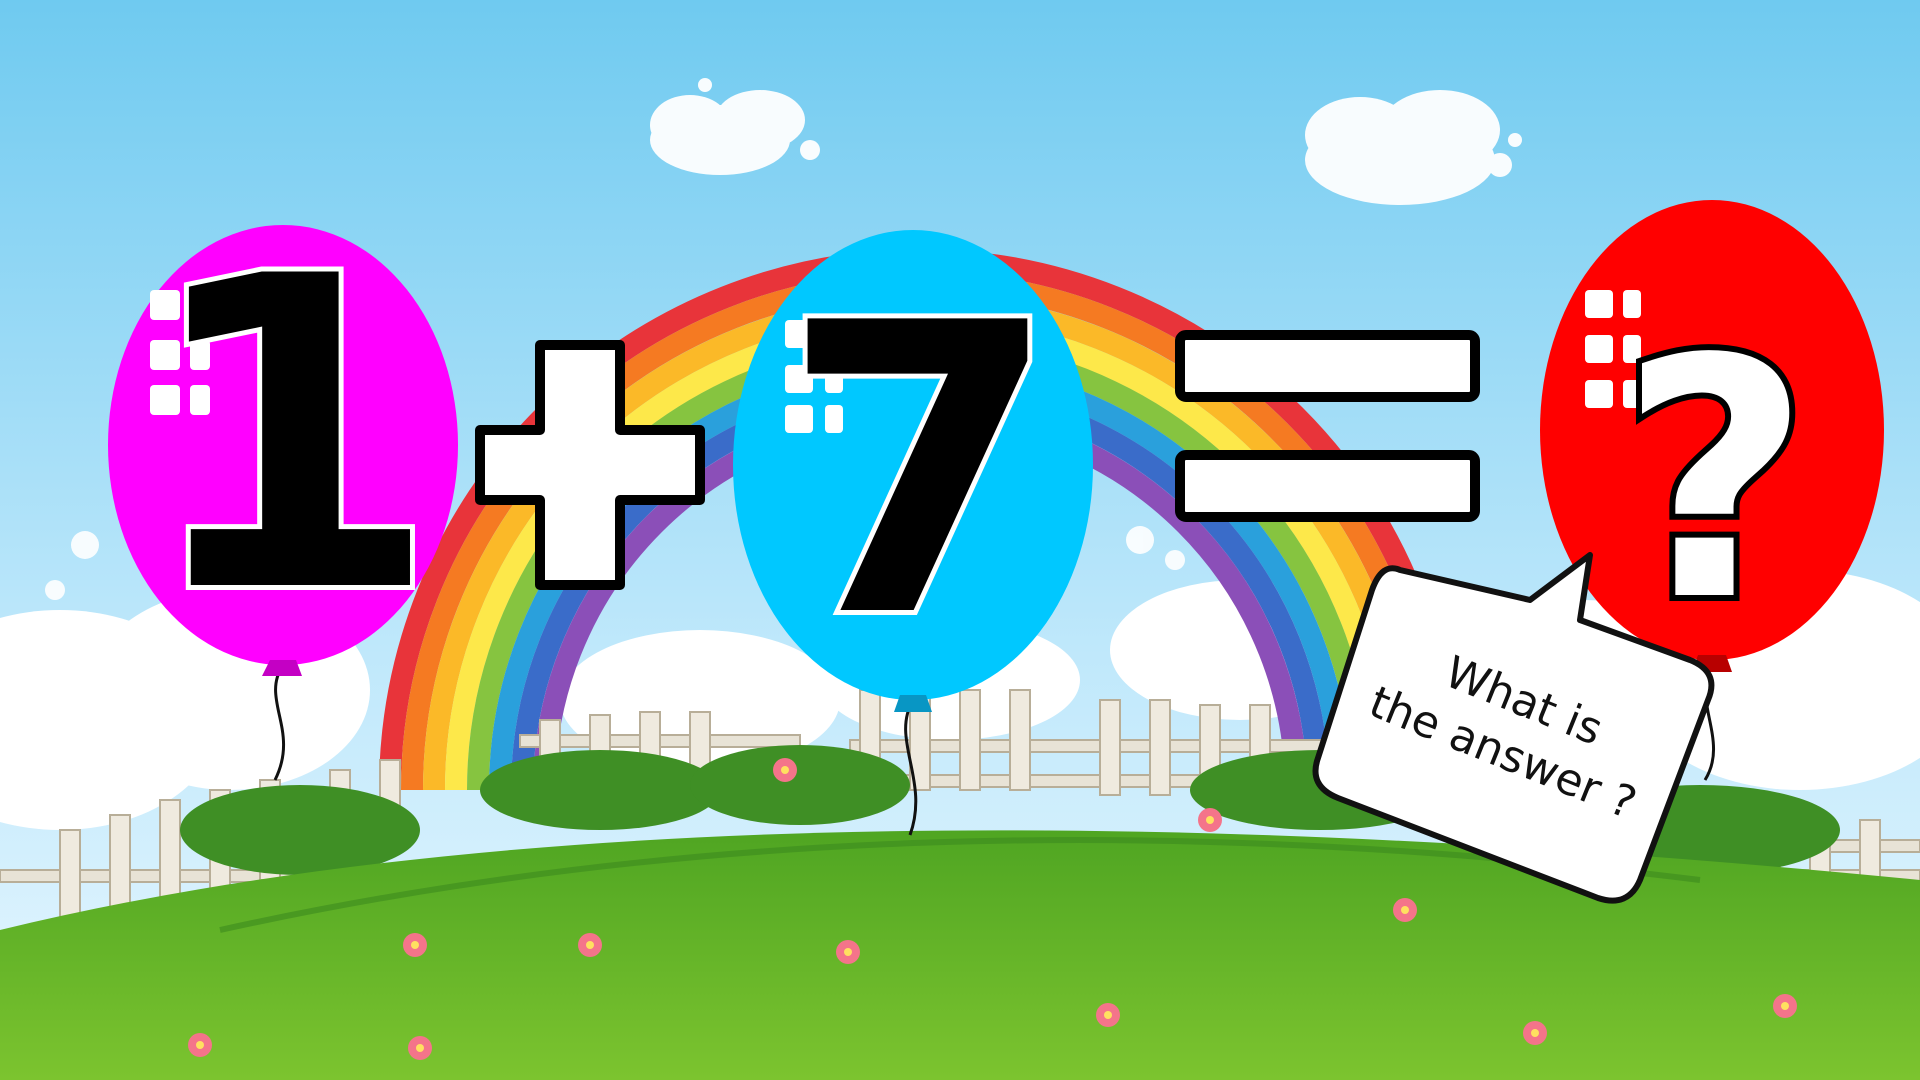  Describe the element at coordinates (289, 437) in the screenshot. I see `first-number: 1` at that location.